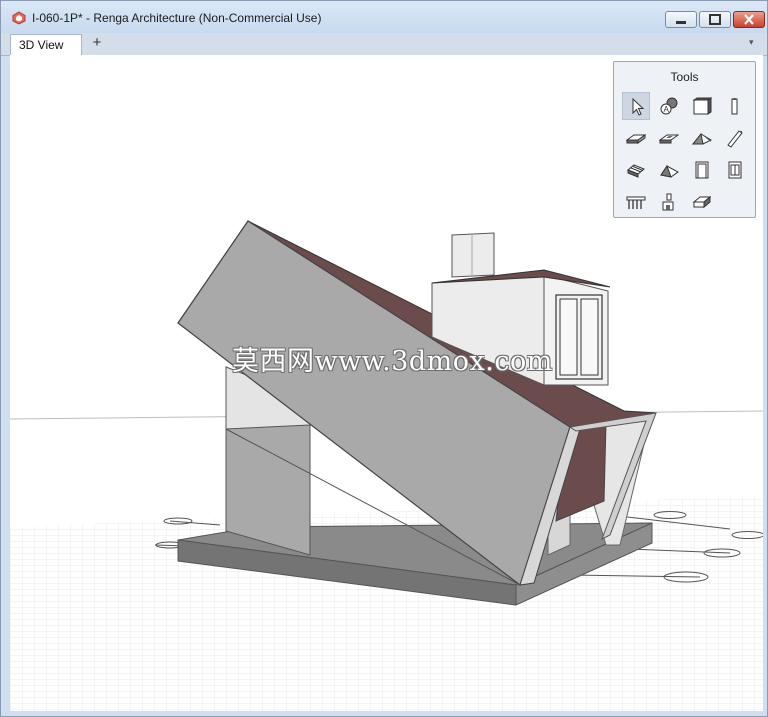 This screenshot has width=768, height=717. I want to click on annotation-shapes-icon: A, so click(669, 106).